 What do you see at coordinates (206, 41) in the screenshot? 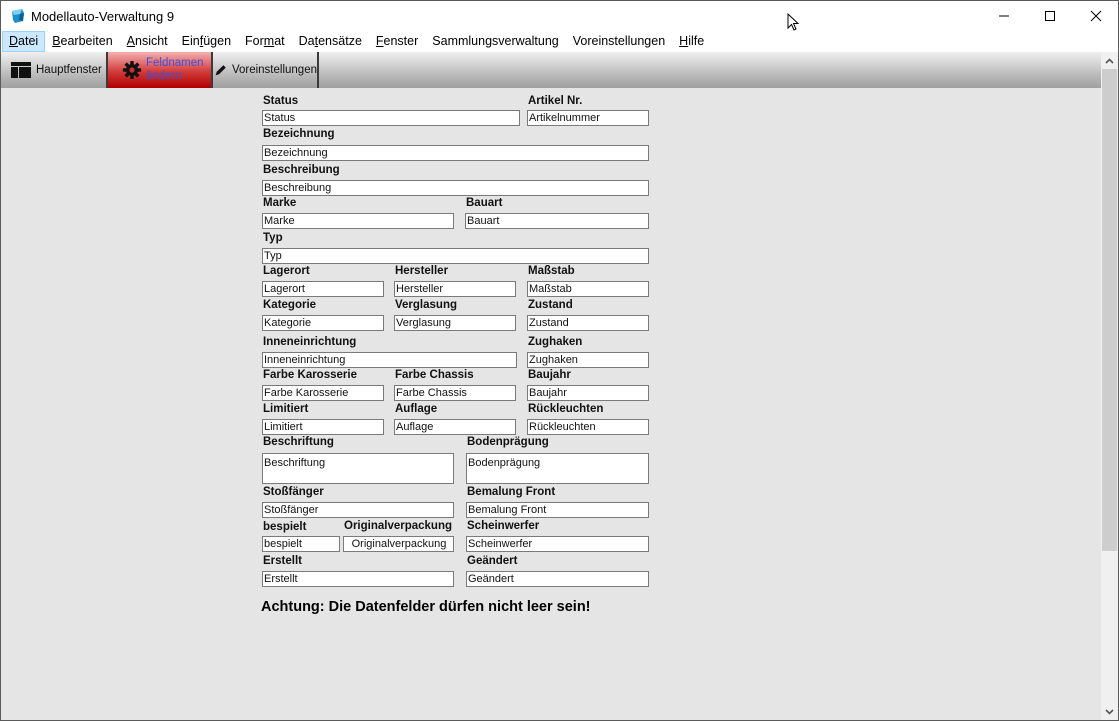
I see `menu-item-einfügen: Einfügen` at bounding box center [206, 41].